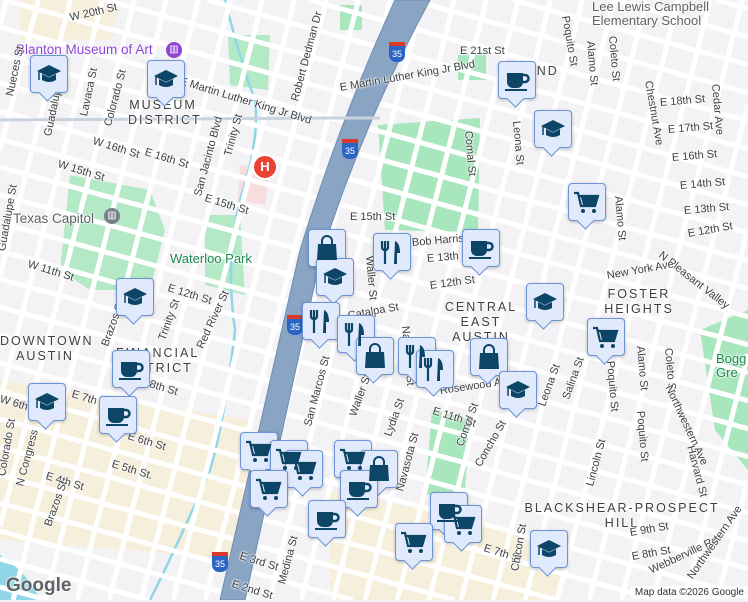 Image resolution: width=748 pixels, height=602 pixels. Describe the element at coordinates (211, 258) in the screenshot. I see `park-label: Waterloo Park` at that location.